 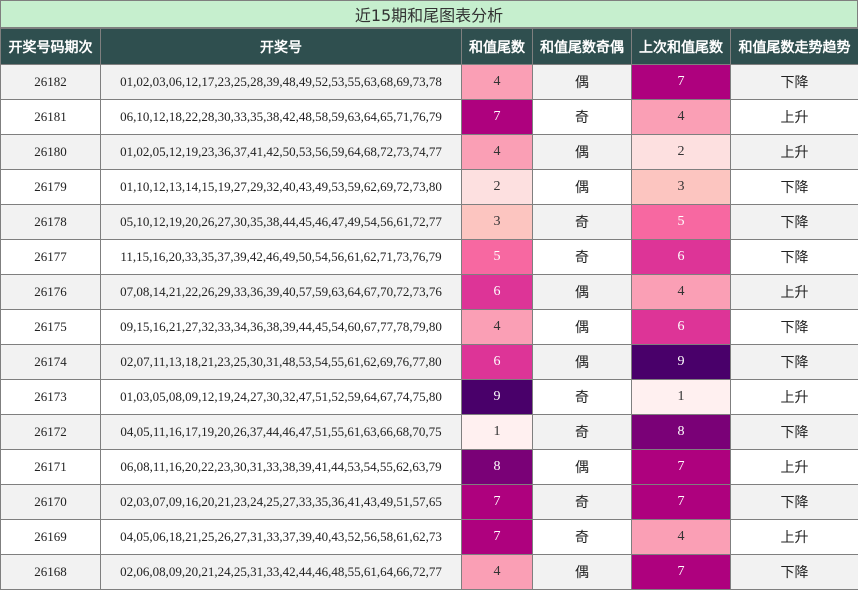 What do you see at coordinates (51, 432) in the screenshot?
I see `issue-cell: 26172` at bounding box center [51, 432].